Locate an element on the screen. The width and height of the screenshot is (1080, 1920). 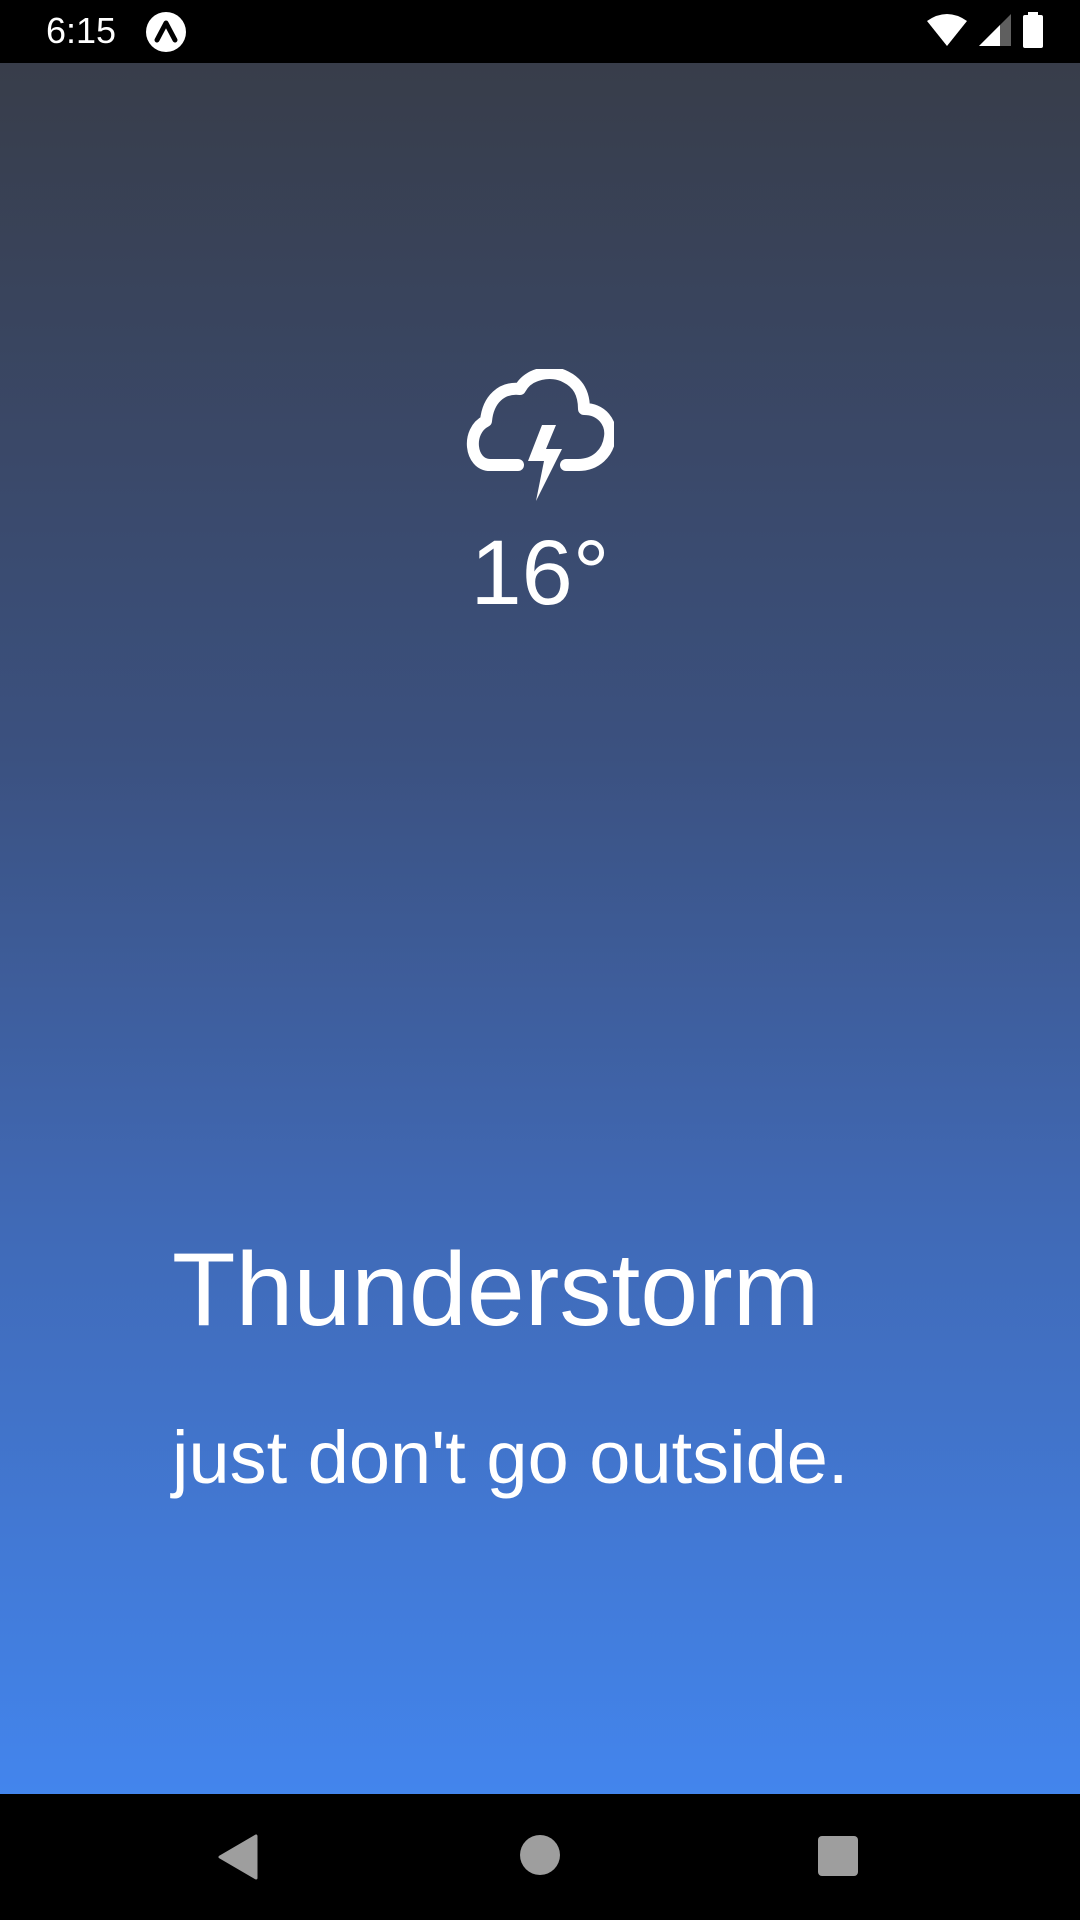
condition-subtitle: just don't go outside. is located at coordinates (510, 1457).